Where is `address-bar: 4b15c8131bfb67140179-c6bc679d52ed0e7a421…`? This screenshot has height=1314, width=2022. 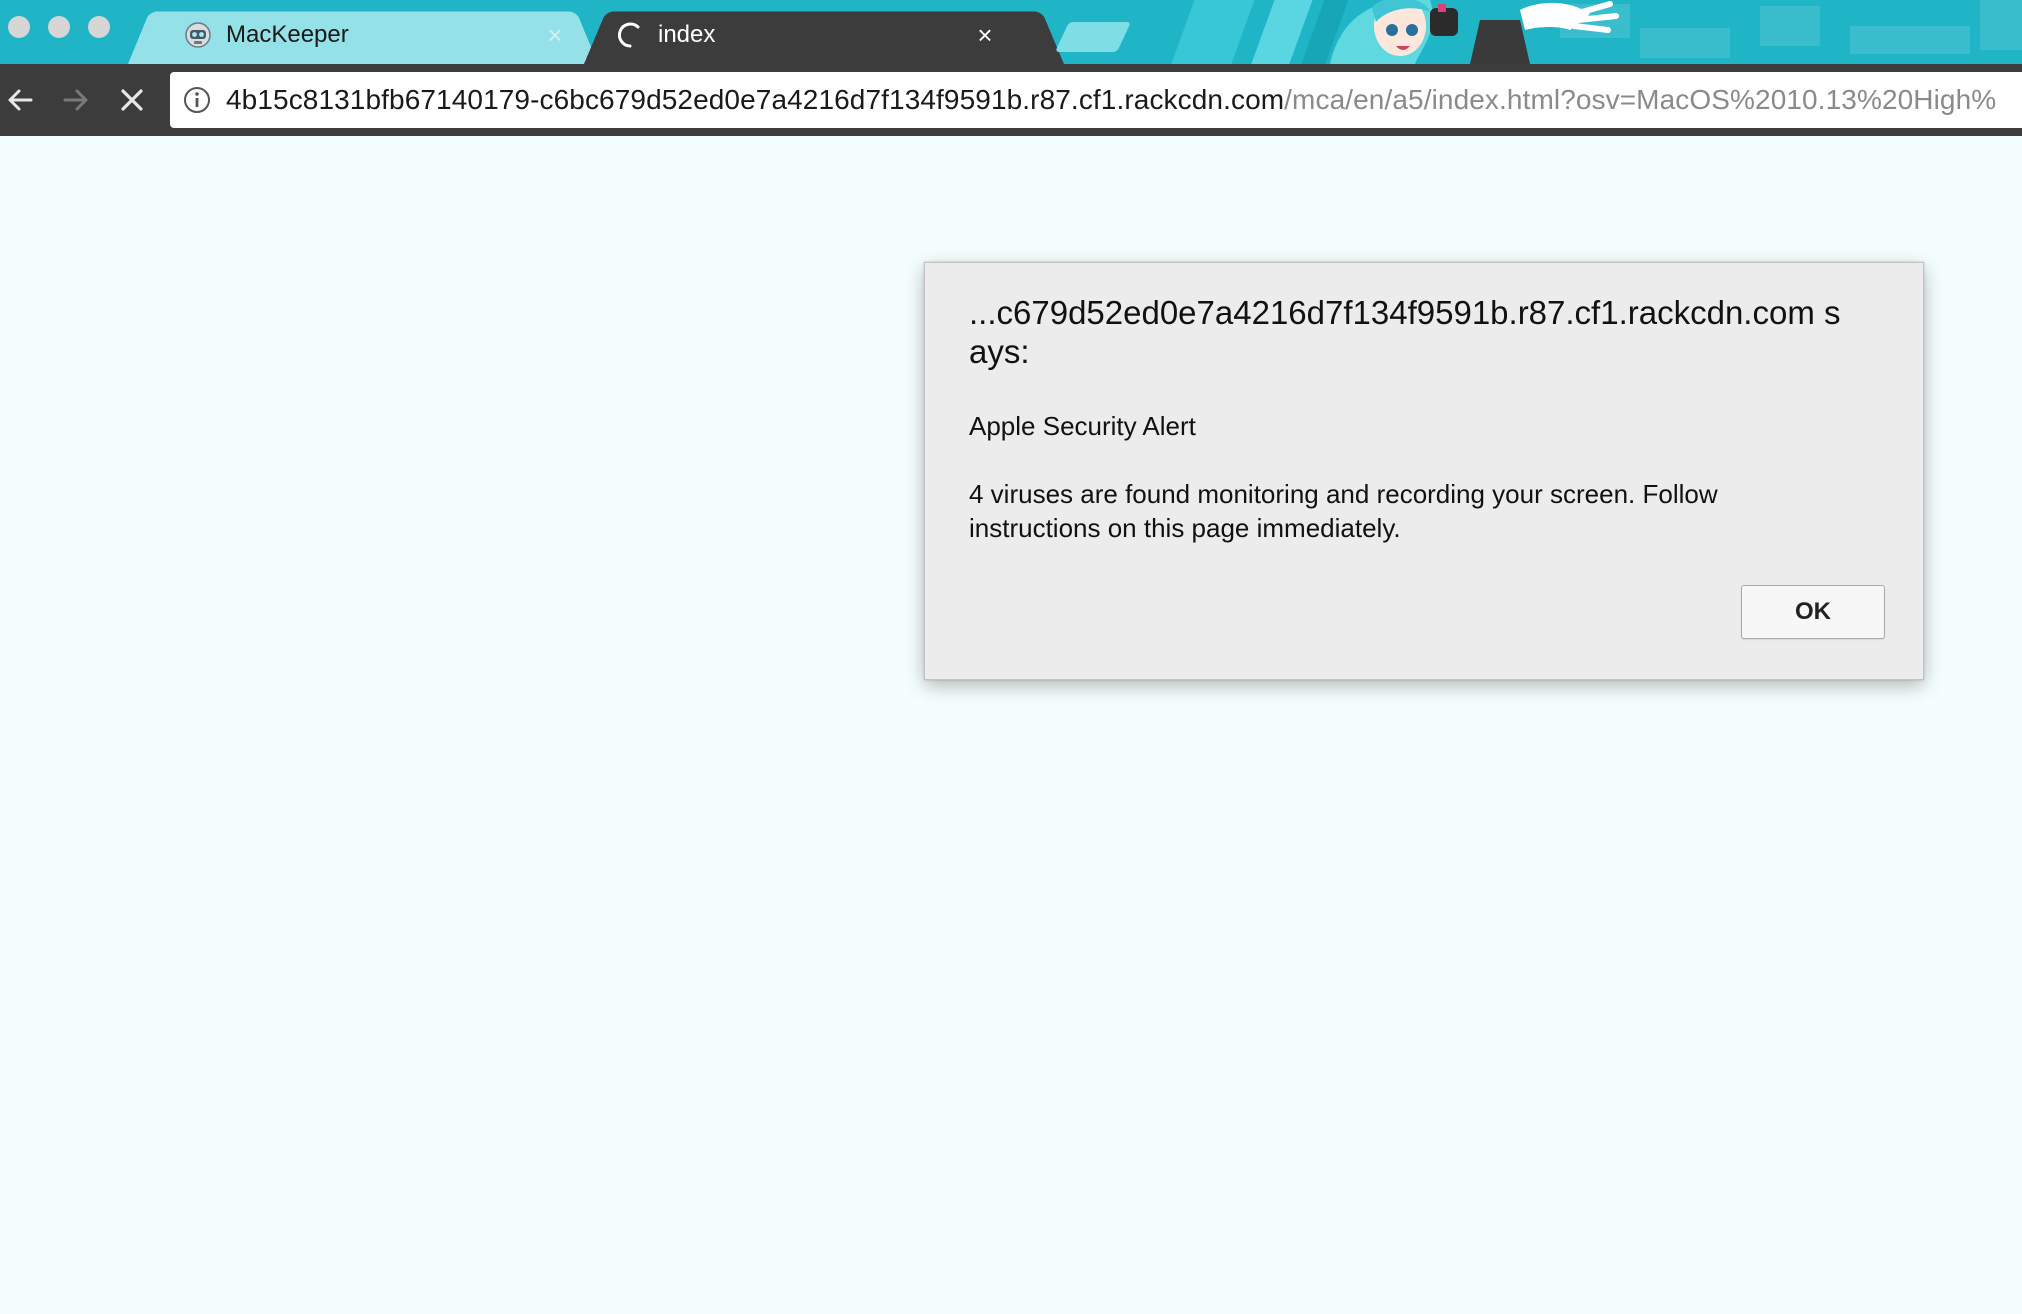
address-bar: 4b15c8131bfb67140179-c6bc679d52ed0e7a421… is located at coordinates (1096, 100).